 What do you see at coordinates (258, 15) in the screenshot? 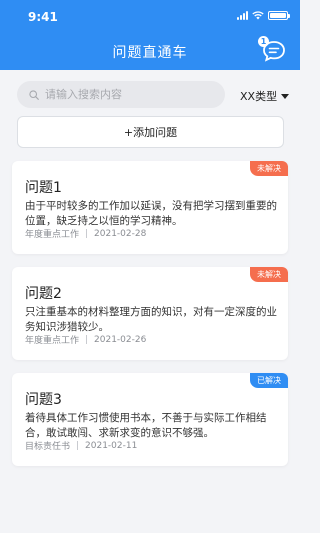
I see `wifi-icon` at bounding box center [258, 15].